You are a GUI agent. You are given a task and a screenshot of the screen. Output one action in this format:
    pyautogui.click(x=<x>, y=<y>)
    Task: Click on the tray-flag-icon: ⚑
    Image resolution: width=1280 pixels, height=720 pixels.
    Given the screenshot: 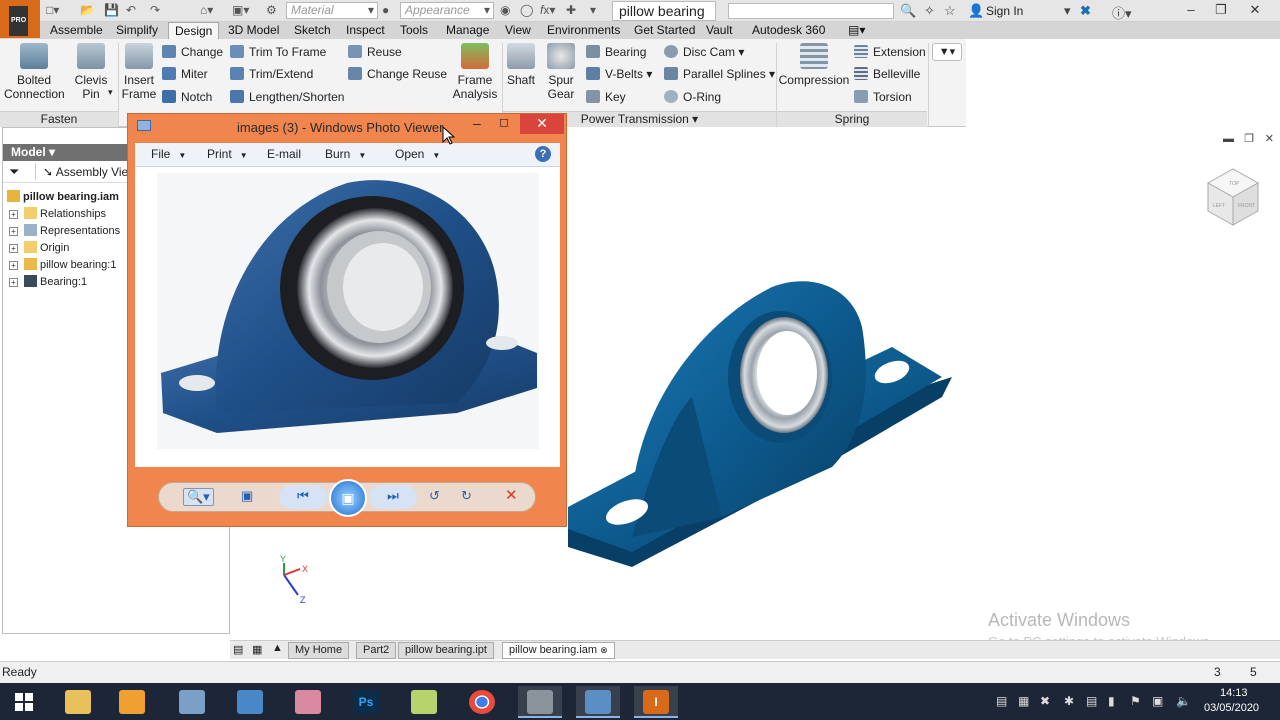 What is the action you would take?
    pyautogui.click(x=1135, y=701)
    